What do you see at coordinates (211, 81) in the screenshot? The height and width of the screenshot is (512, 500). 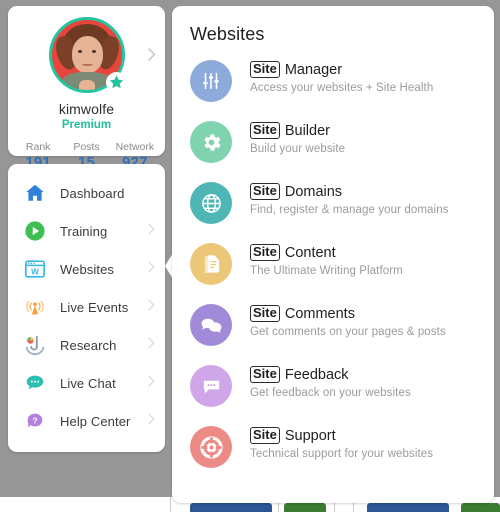 I see `sliders-icon` at bounding box center [211, 81].